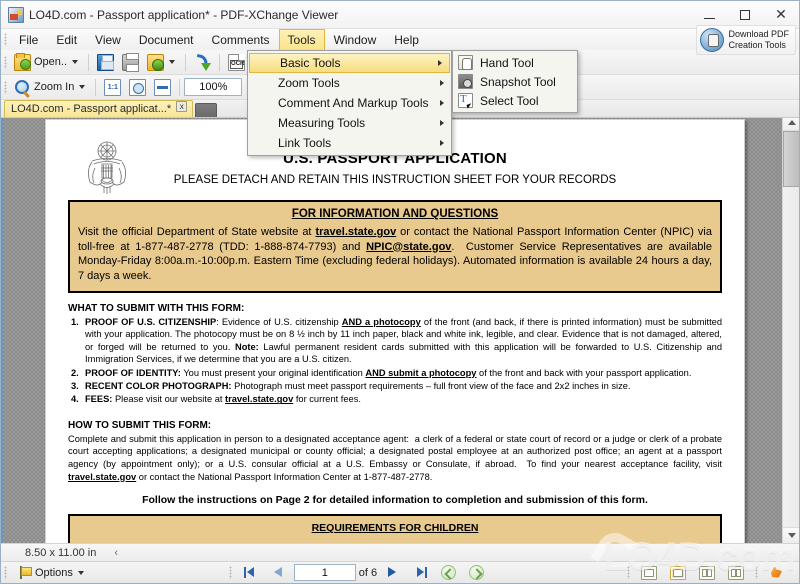  What do you see at coordinates (790, 329) in the screenshot?
I see `vertical-scrollbar` at bounding box center [790, 329].